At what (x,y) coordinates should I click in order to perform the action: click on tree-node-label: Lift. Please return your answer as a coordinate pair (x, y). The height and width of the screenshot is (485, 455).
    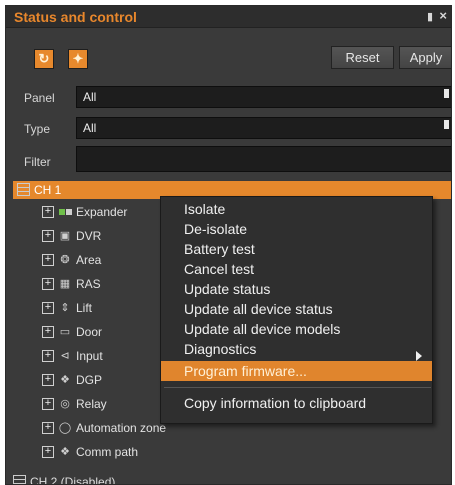
    Looking at the image, I should click on (84, 308).